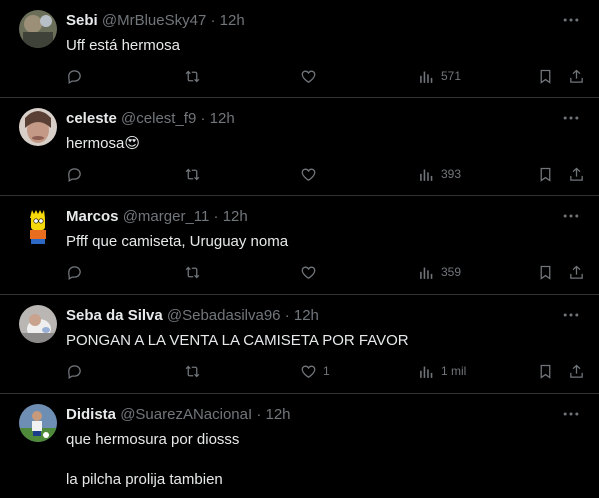  I want to click on action-bar: 393, so click(325, 174).